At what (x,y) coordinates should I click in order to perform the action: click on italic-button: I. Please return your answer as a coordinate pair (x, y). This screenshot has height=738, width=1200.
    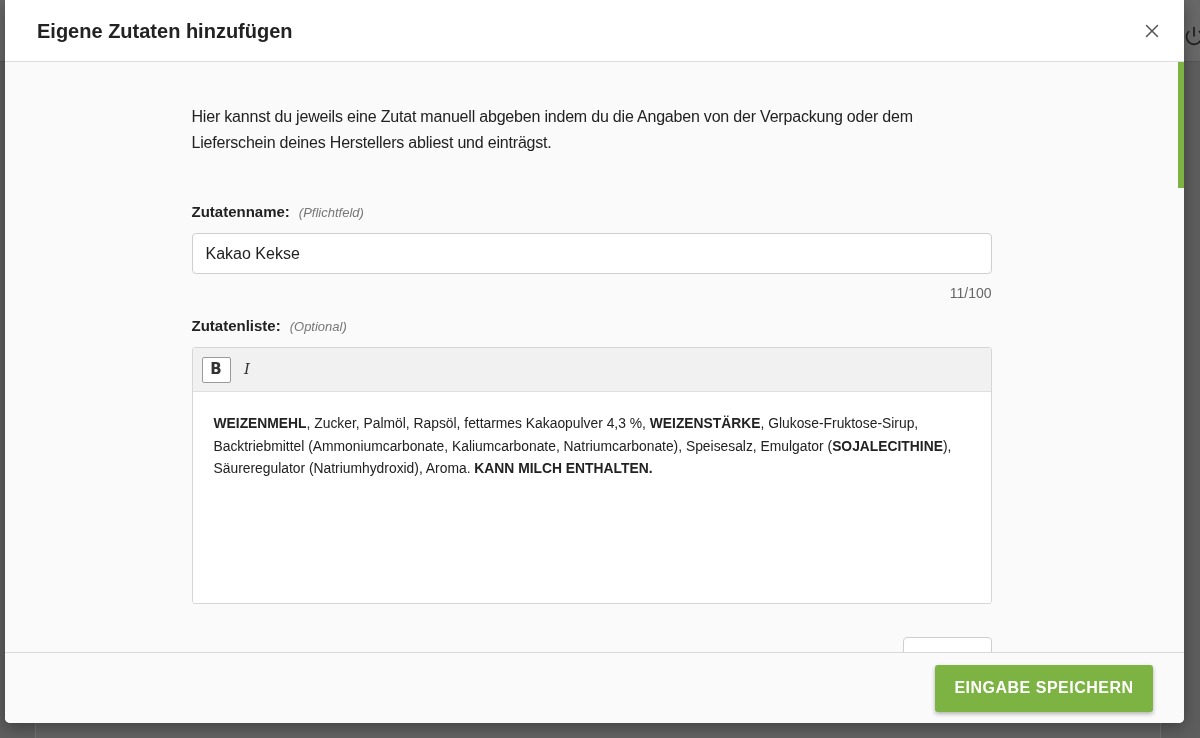
    Looking at the image, I should click on (247, 369).